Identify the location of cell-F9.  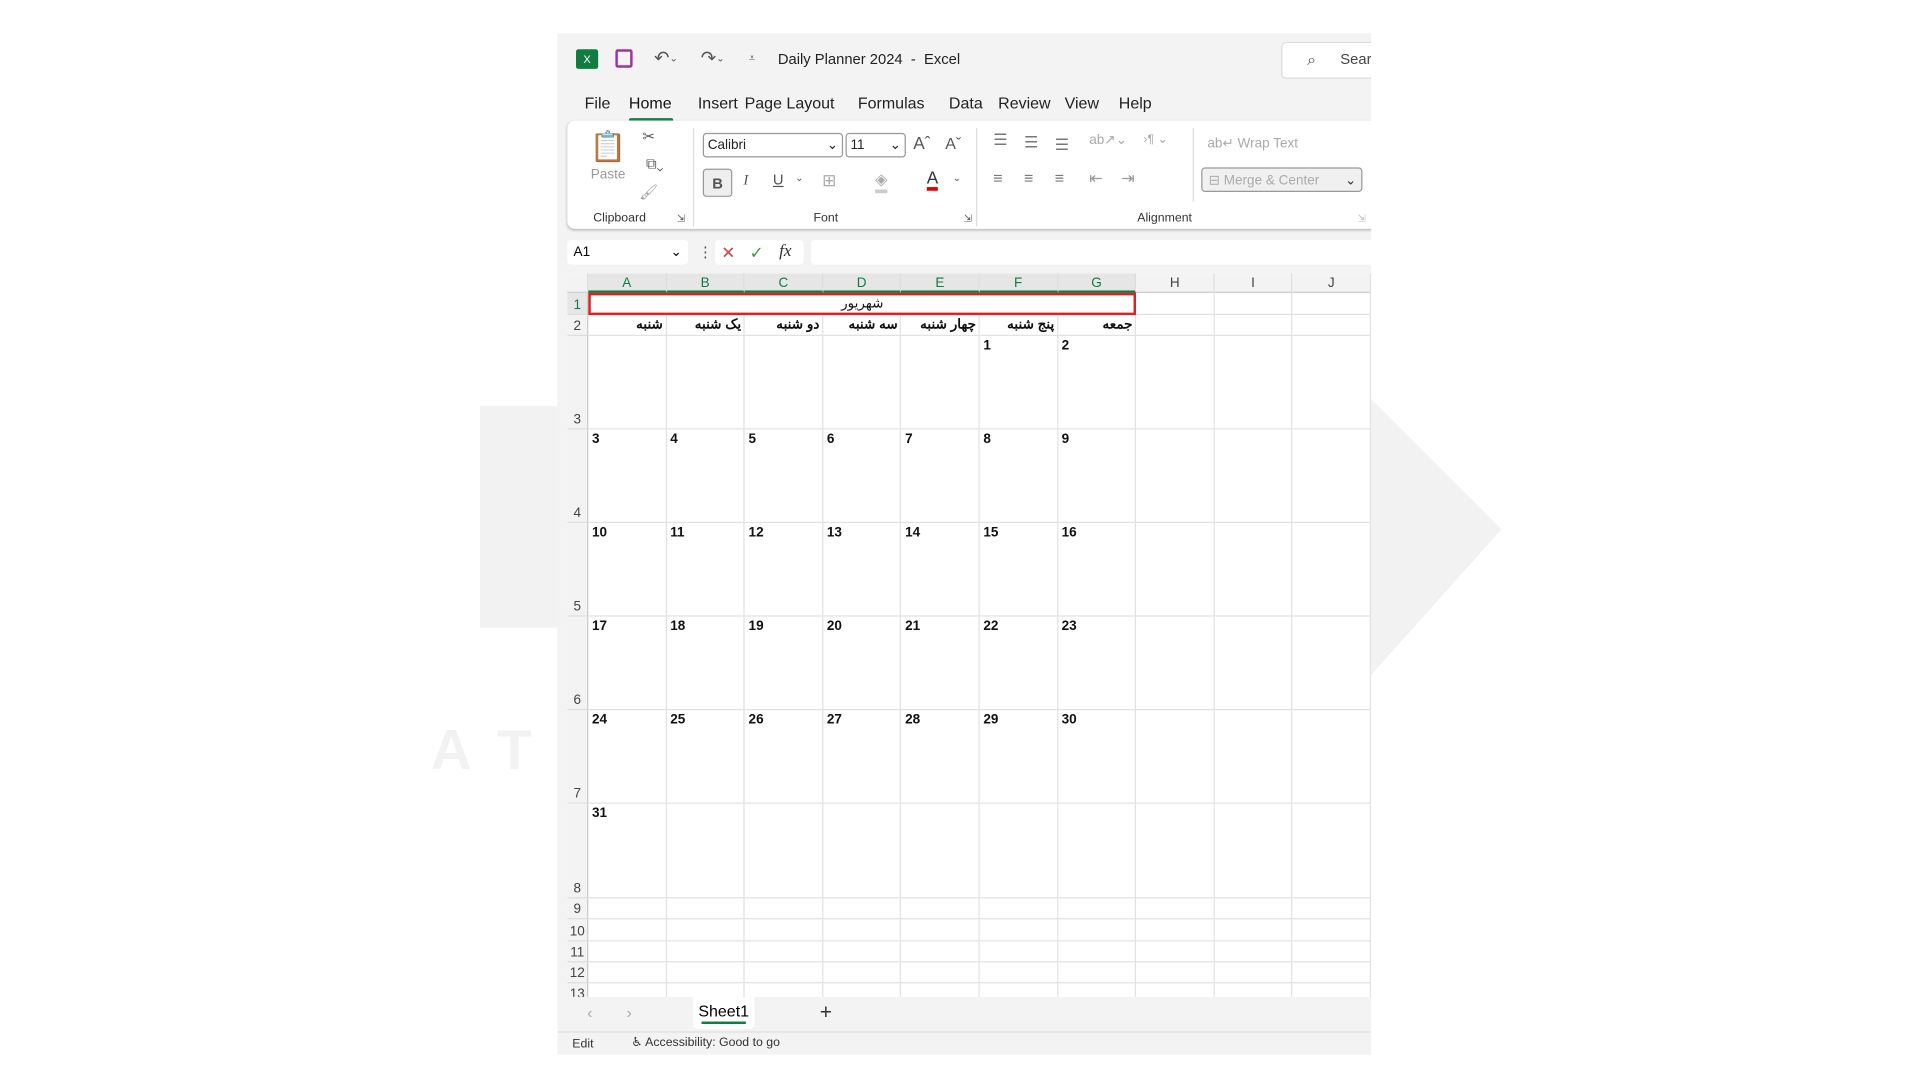
(1018, 909).